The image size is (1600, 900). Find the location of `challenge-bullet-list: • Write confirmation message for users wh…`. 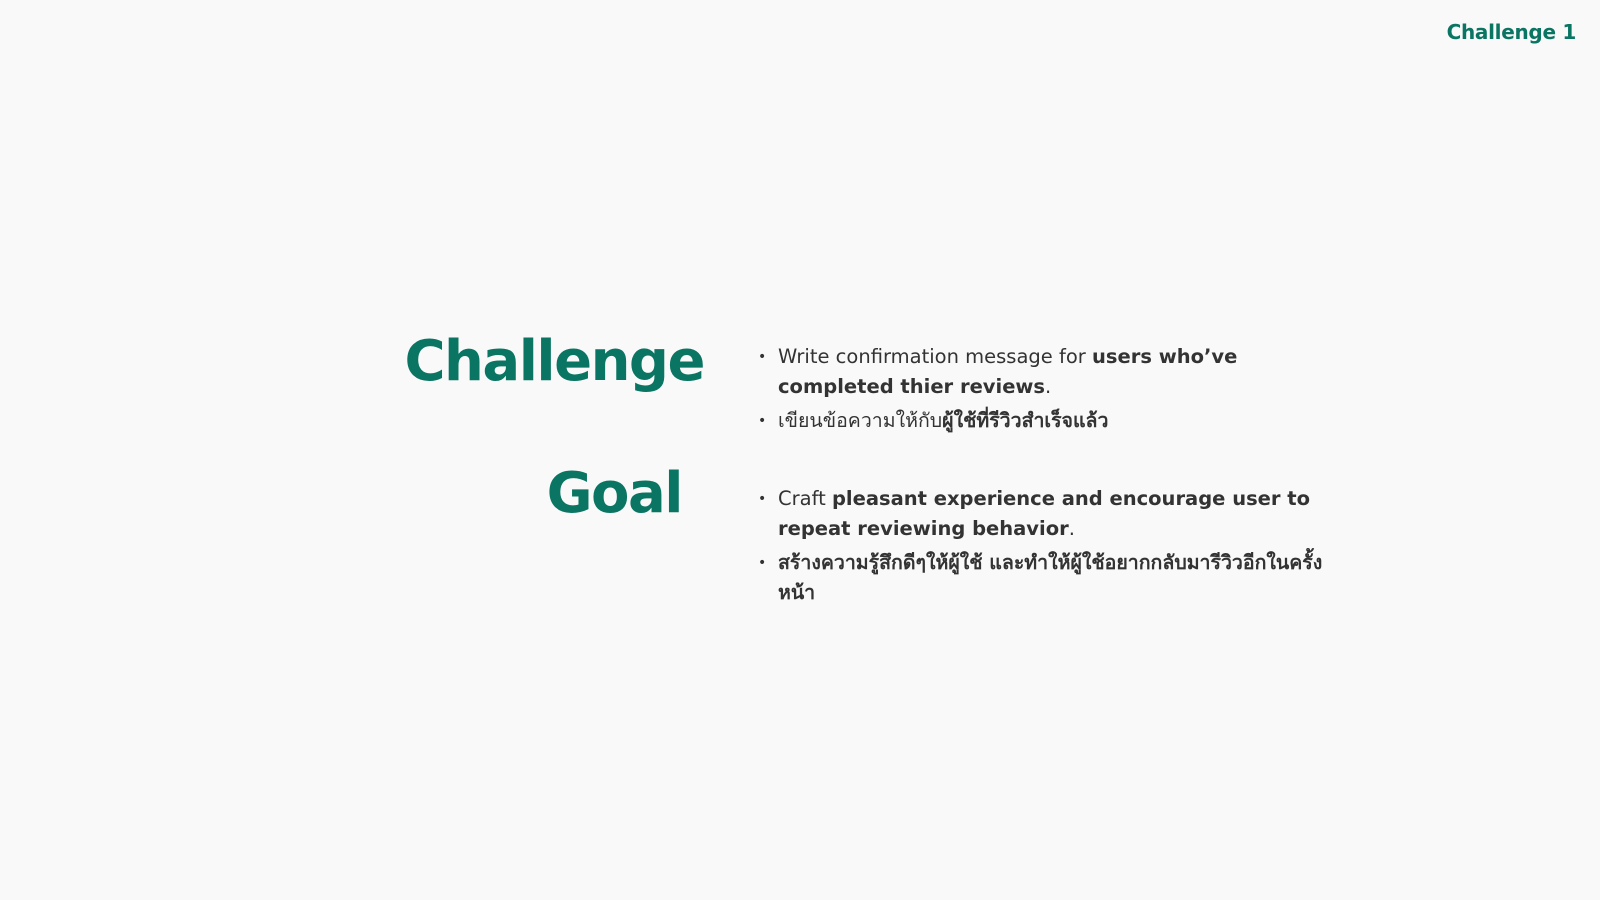

challenge-bullet-list: • Write confirmation message for users wh… is located at coordinates (1028, 391).